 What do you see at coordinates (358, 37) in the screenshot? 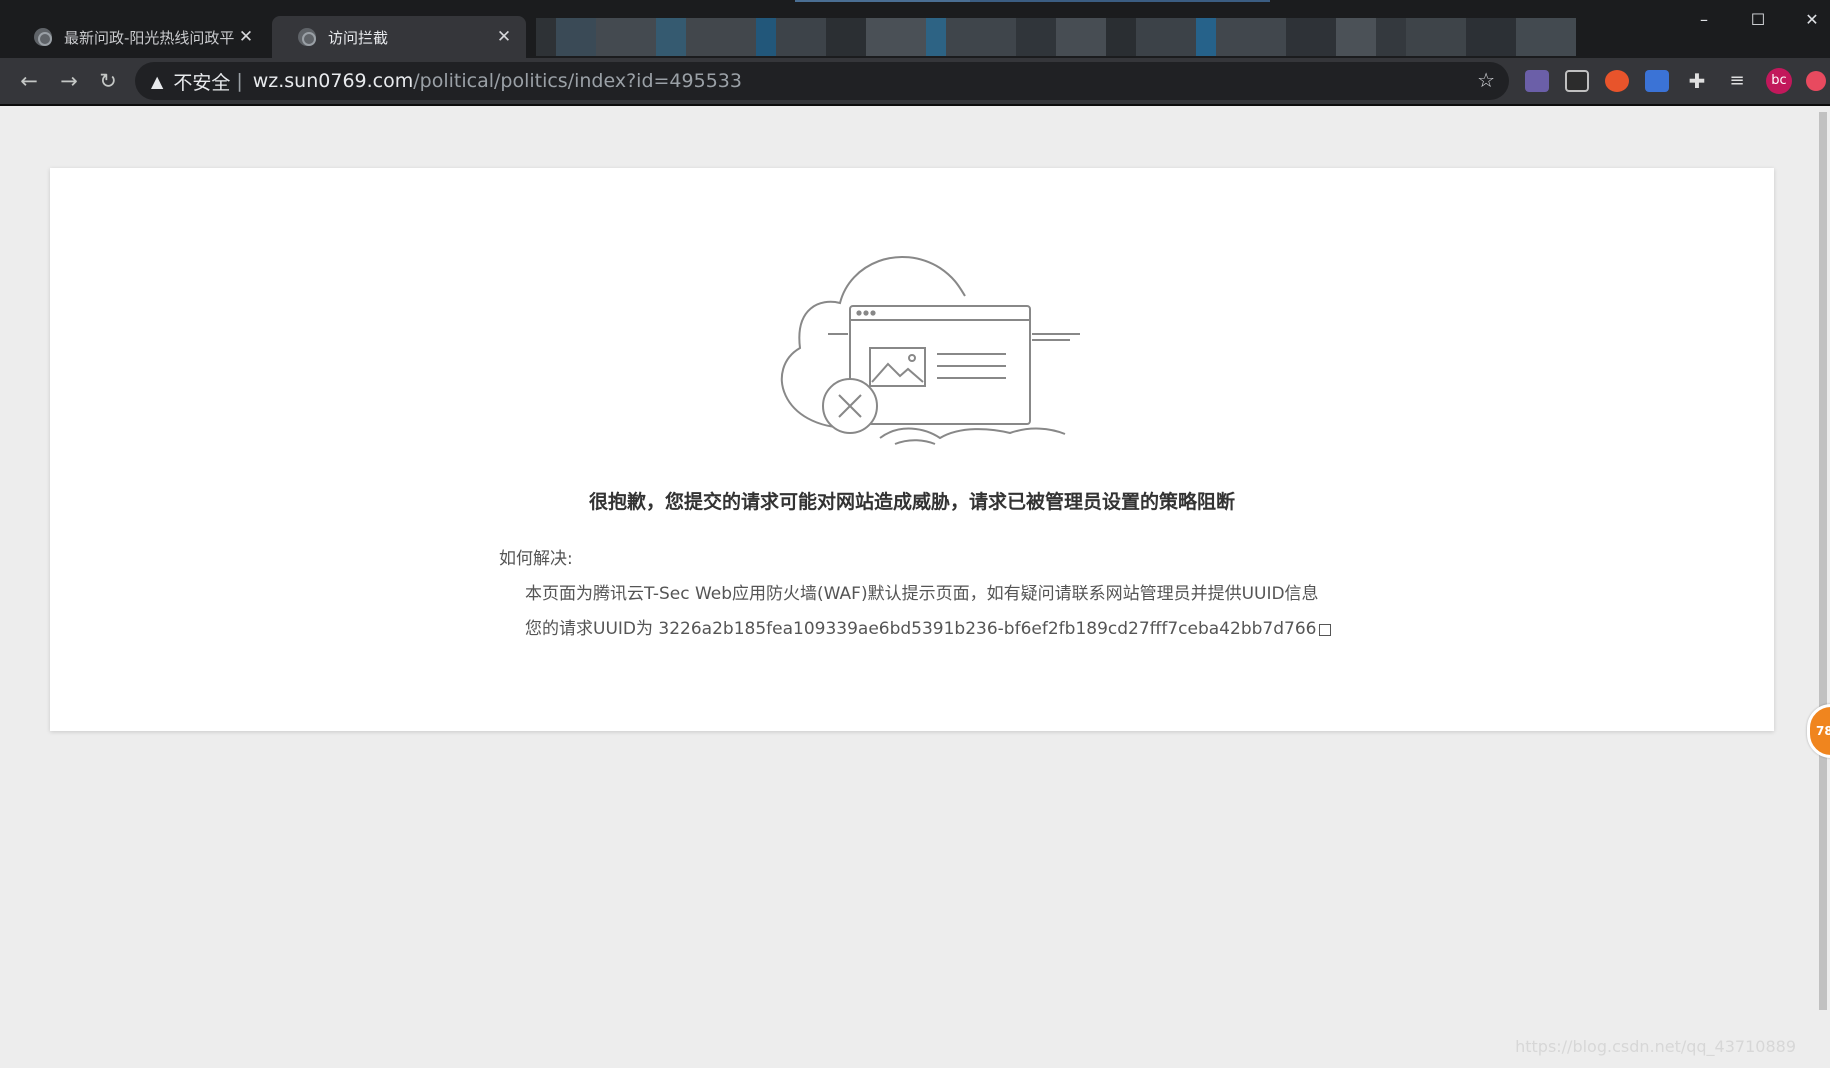
I see `tab-title: 访问拦截` at bounding box center [358, 37].